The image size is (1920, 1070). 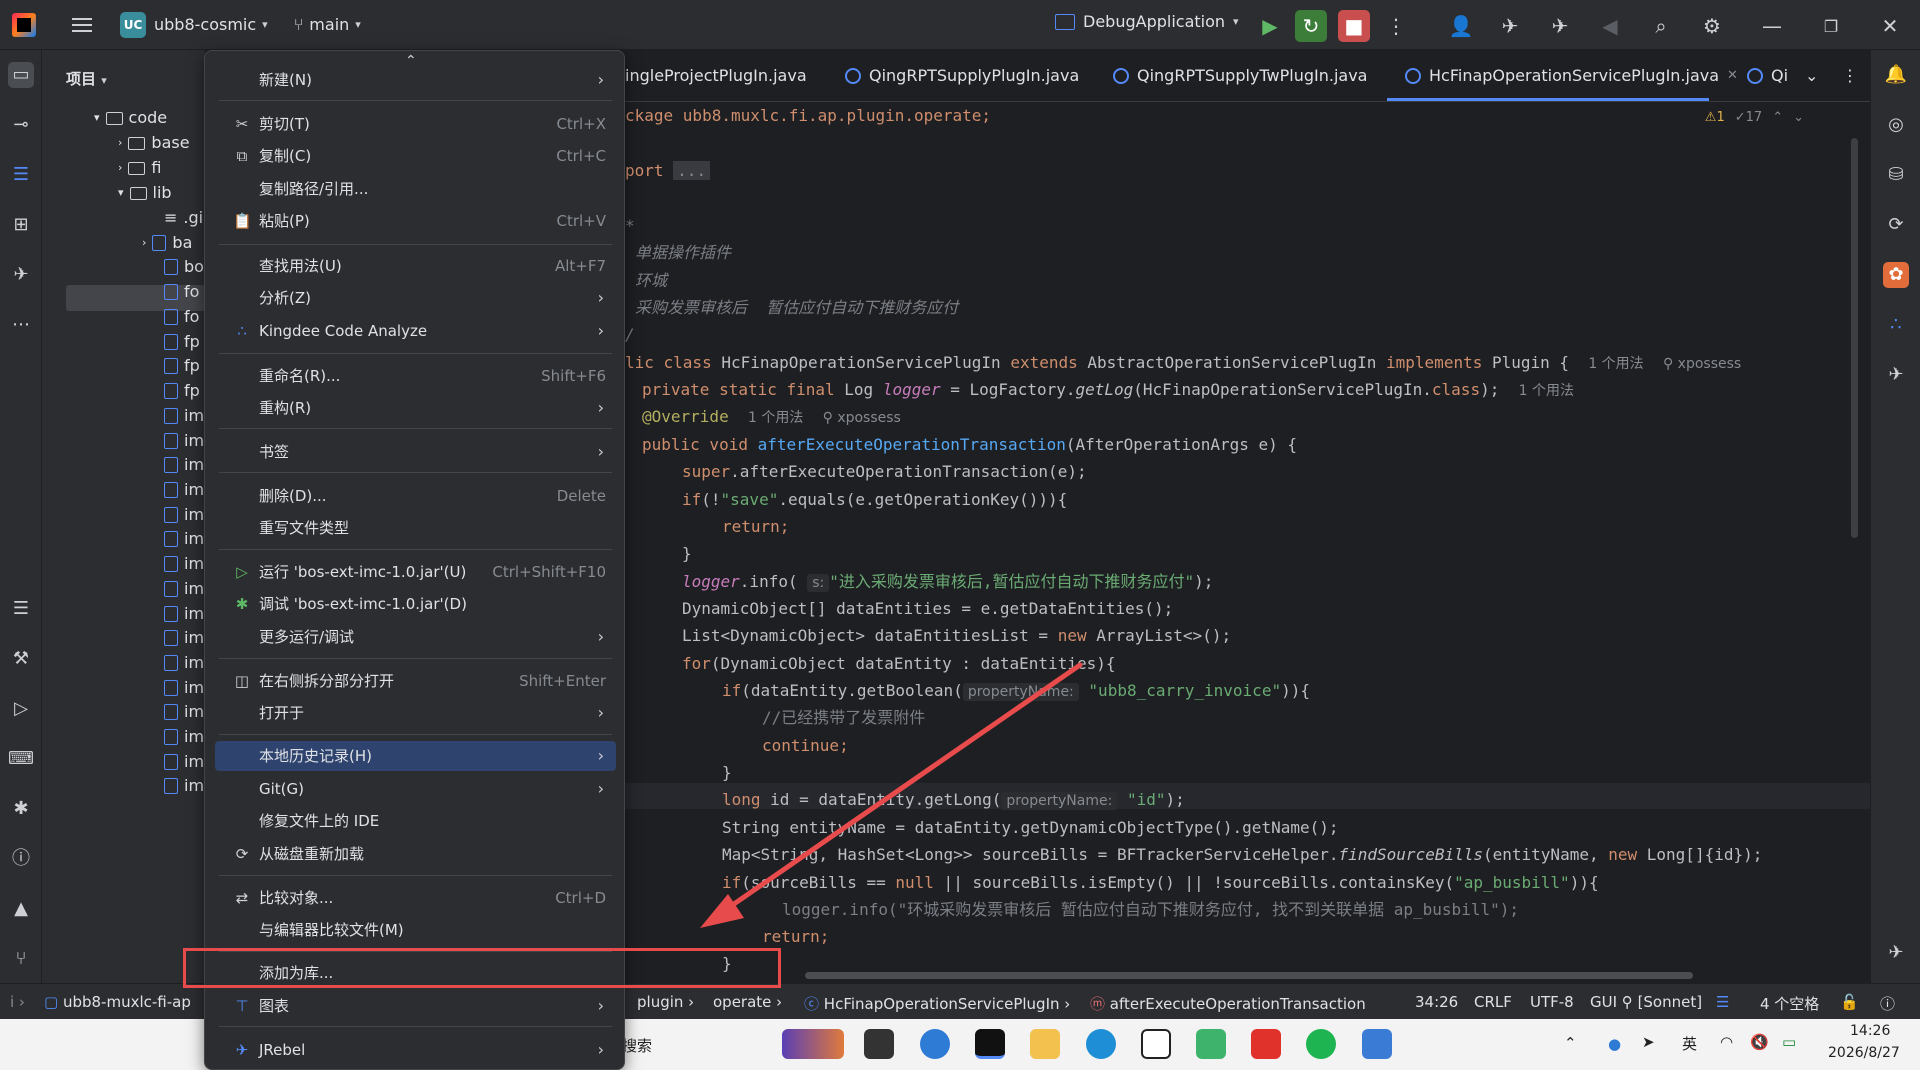 I want to click on minimize-icon: —, so click(x=1772, y=26).